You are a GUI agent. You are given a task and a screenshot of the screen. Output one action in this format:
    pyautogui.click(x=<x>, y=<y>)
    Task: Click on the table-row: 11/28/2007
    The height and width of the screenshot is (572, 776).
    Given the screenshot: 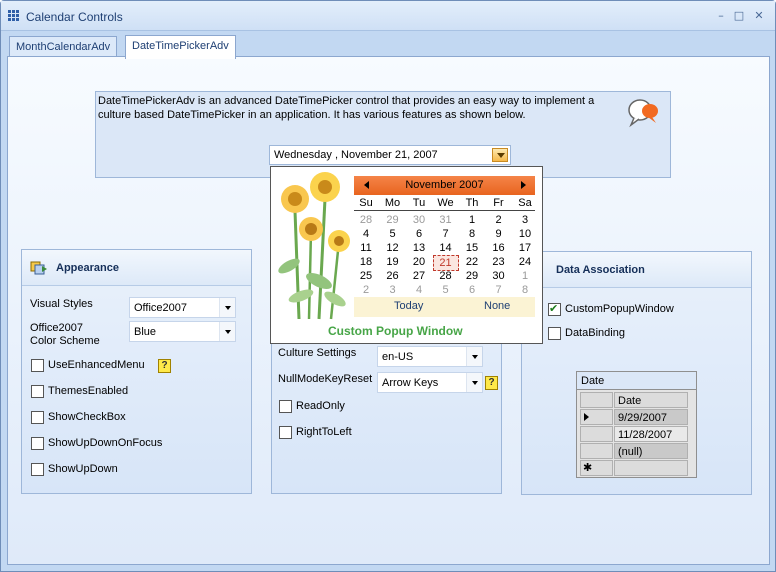 What is the action you would take?
    pyautogui.click(x=634, y=434)
    